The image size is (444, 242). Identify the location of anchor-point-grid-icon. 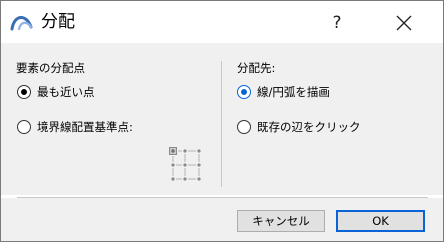
(187, 165).